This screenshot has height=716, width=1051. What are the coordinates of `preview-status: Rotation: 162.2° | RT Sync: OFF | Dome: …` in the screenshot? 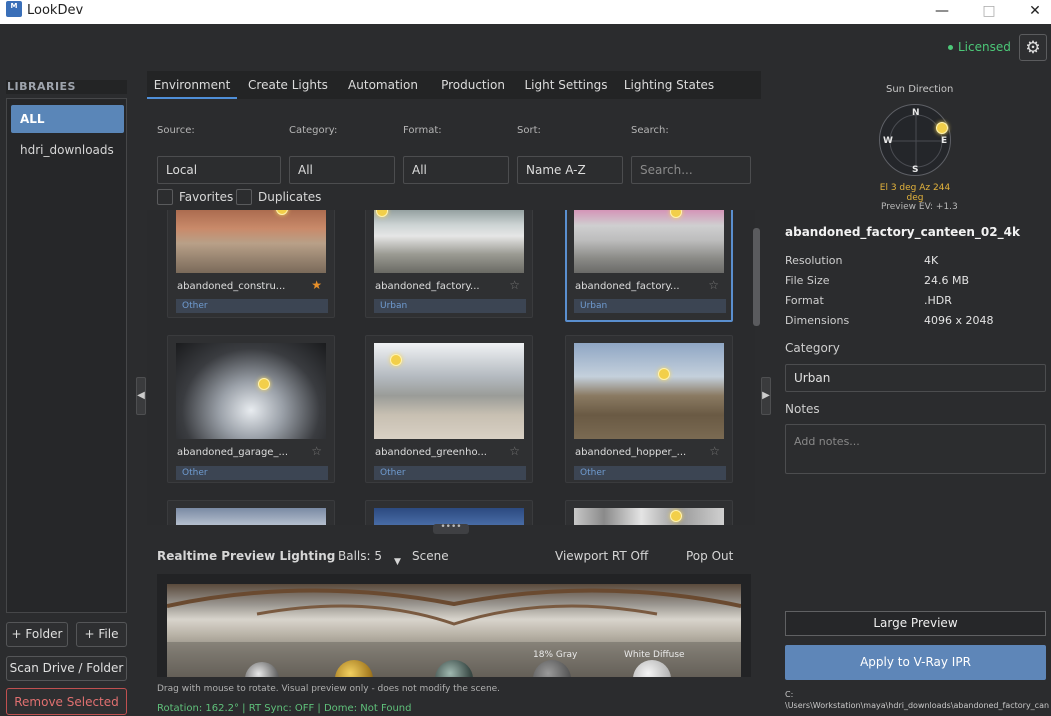 It's located at (284, 708).